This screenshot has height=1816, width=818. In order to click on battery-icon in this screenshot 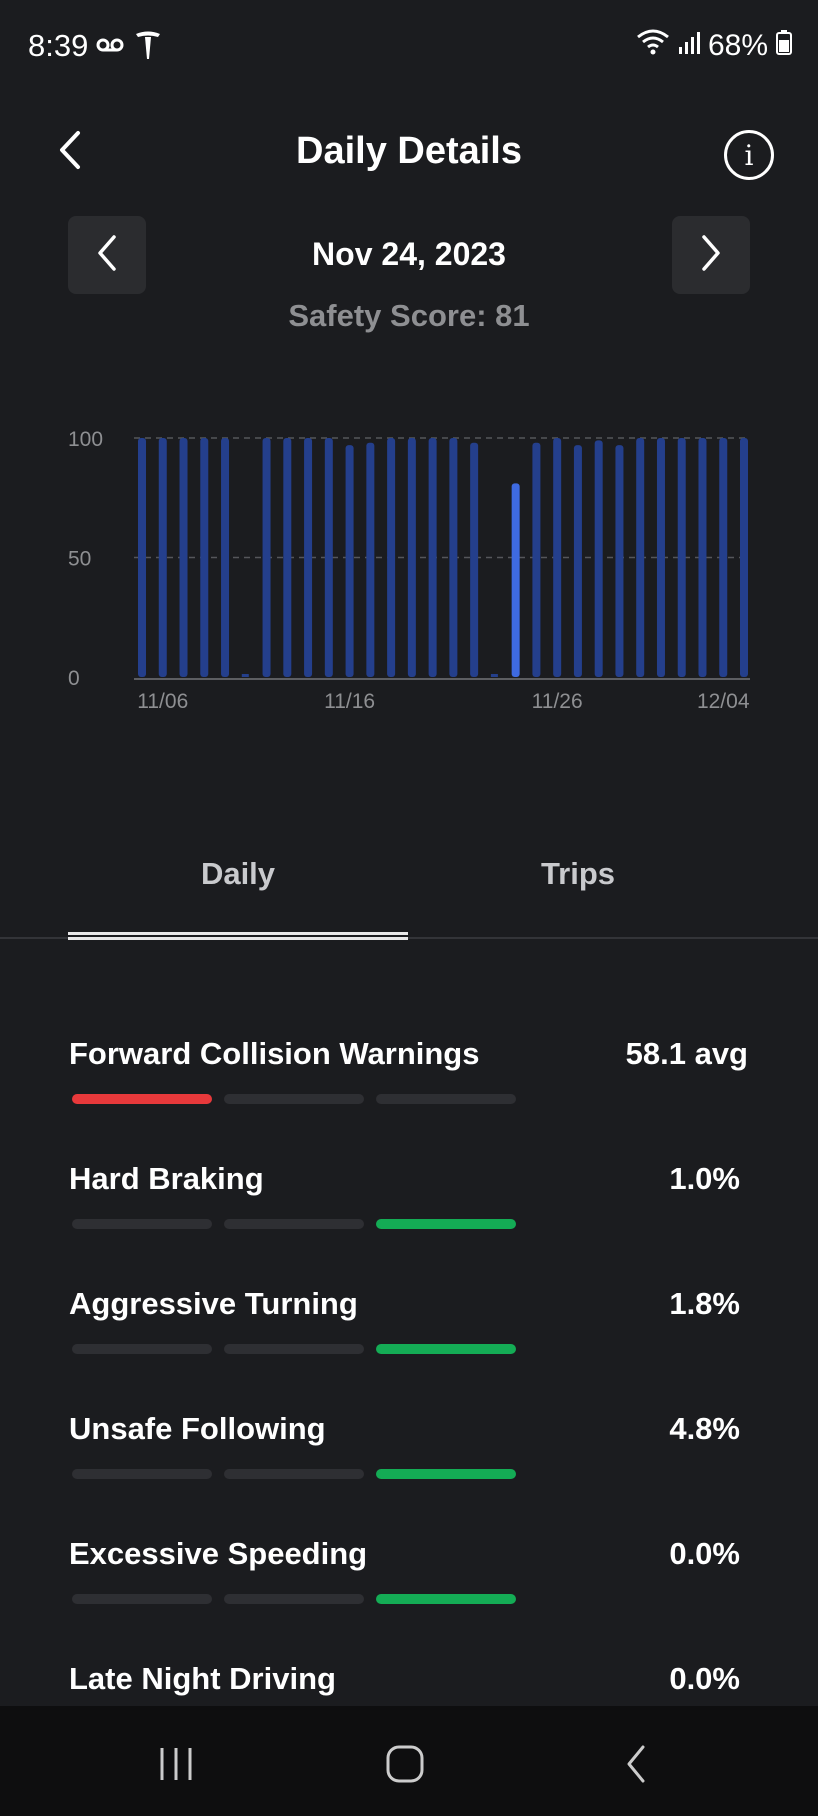, I will do `click(784, 46)`.